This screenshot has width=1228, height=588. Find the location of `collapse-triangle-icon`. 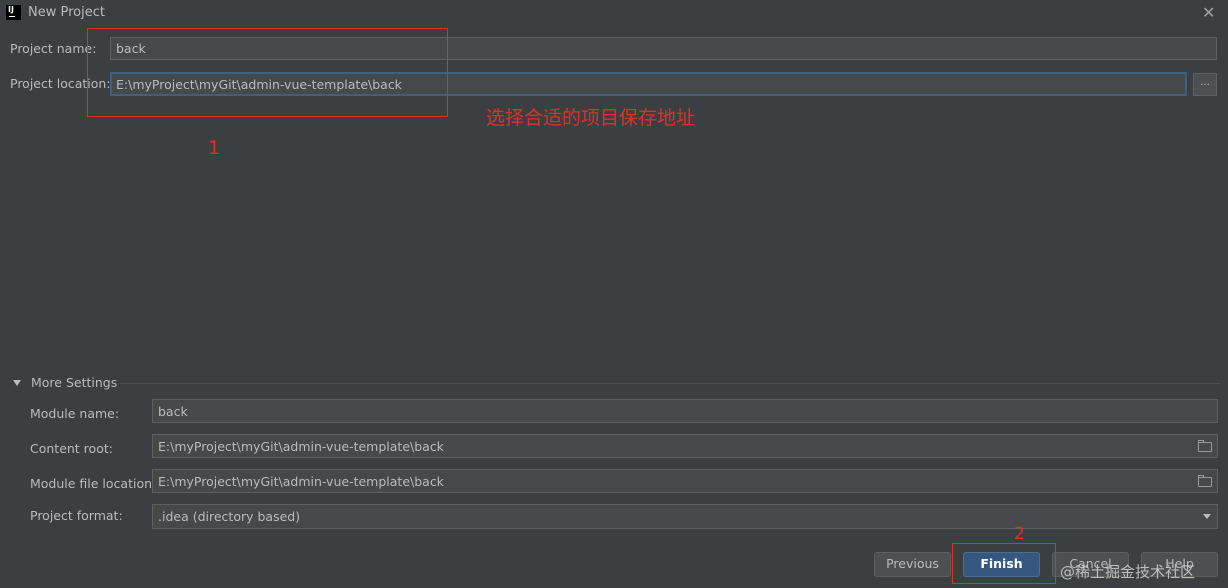

collapse-triangle-icon is located at coordinates (17, 383).